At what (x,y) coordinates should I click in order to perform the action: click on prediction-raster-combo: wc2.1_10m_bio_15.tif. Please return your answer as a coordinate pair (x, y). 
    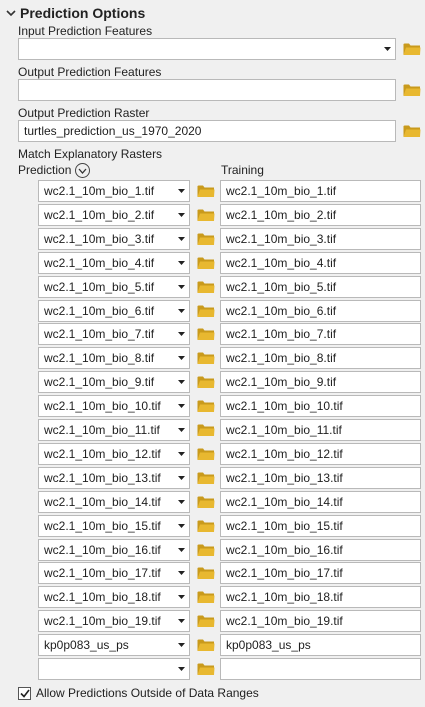
    Looking at the image, I should click on (114, 526).